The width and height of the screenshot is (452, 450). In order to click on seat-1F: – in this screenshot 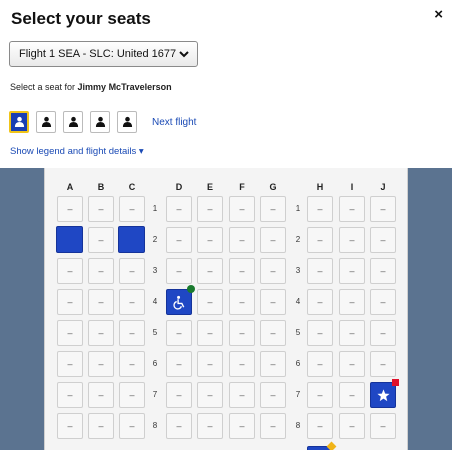, I will do `click(242, 209)`.